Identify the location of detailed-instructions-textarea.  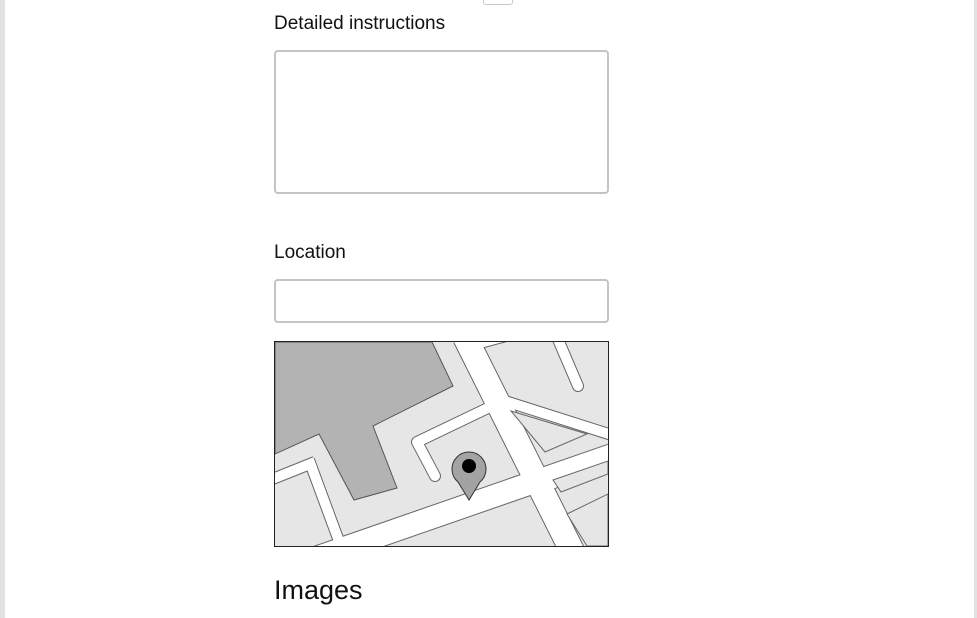
(441, 122).